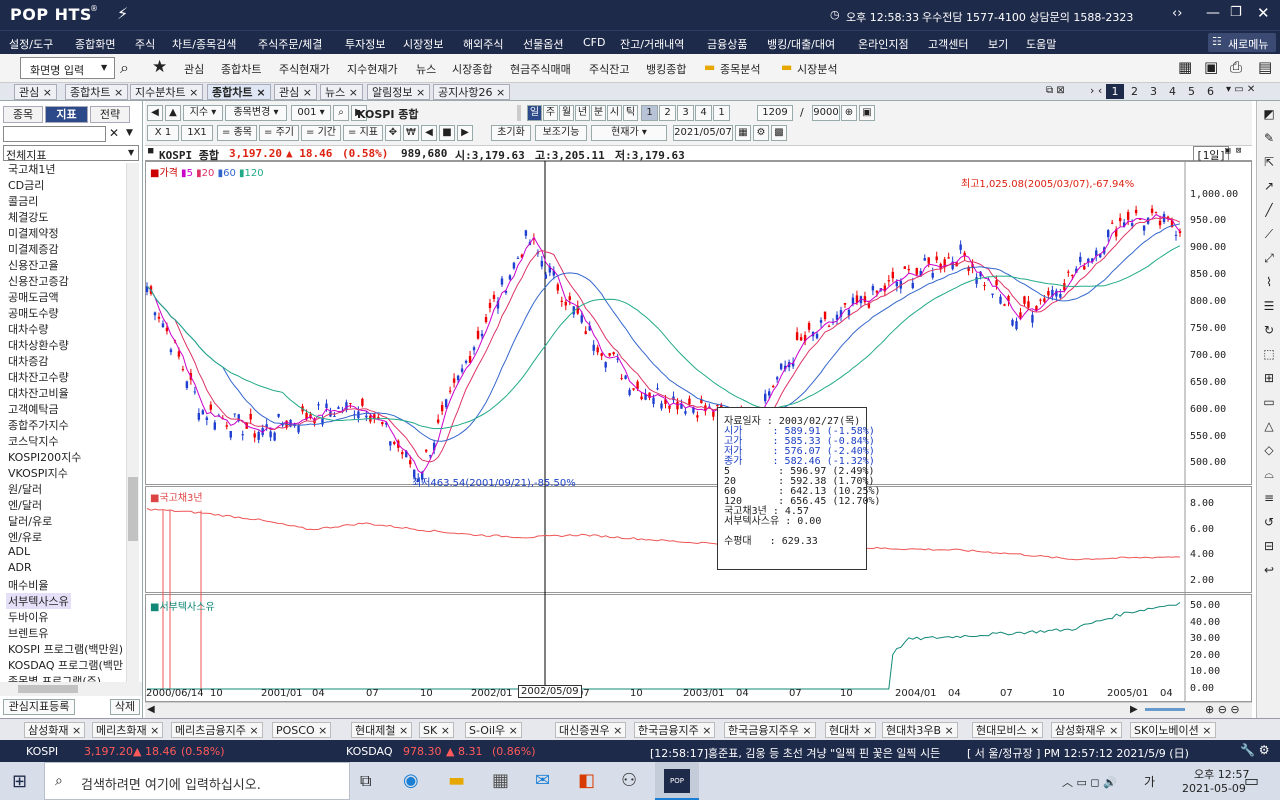  Describe the element at coordinates (883, 44) in the screenshot. I see `menu-online: 온라인지점` at that location.